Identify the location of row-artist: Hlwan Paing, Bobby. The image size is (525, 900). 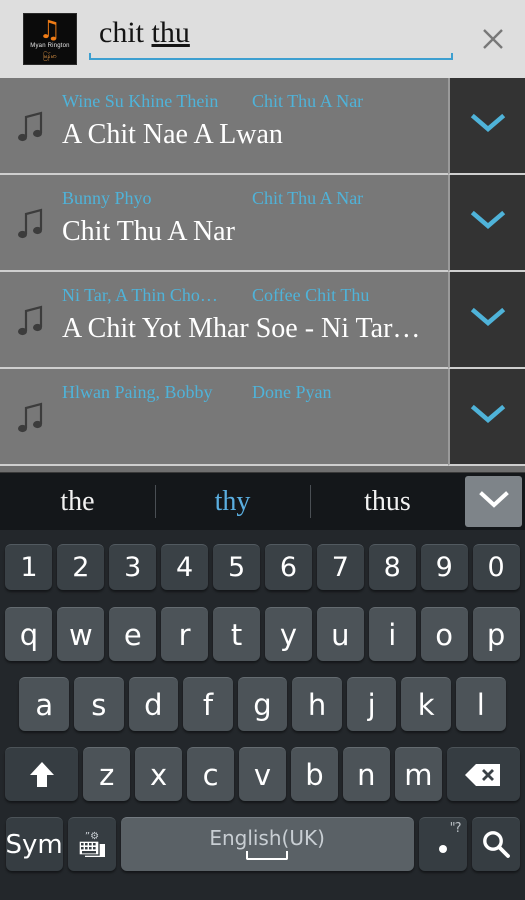
(137, 392).